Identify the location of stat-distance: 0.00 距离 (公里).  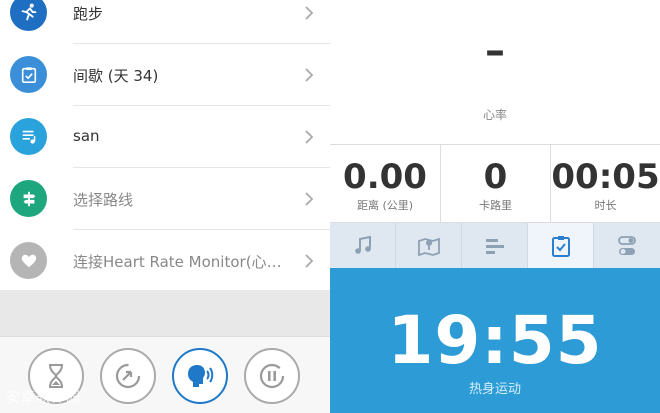
(385, 184).